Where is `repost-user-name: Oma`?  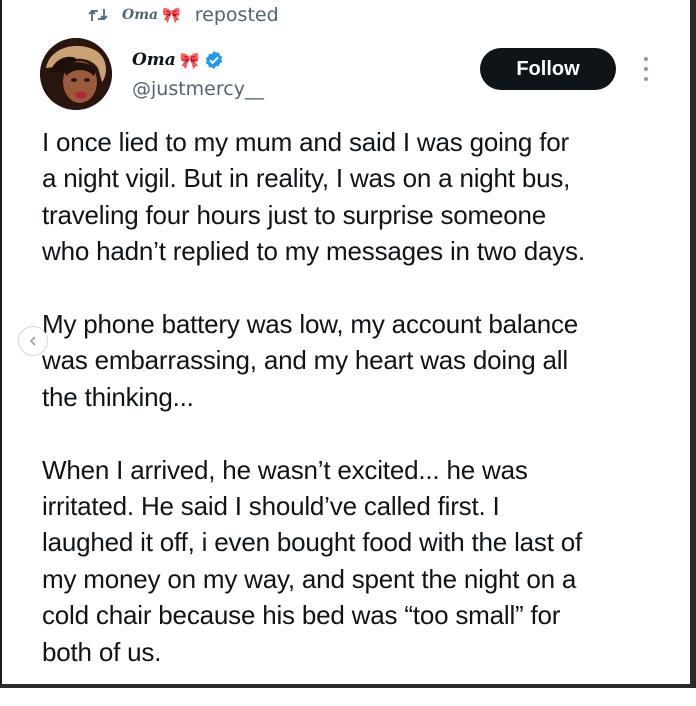
repost-user-name: Oma is located at coordinates (140, 15).